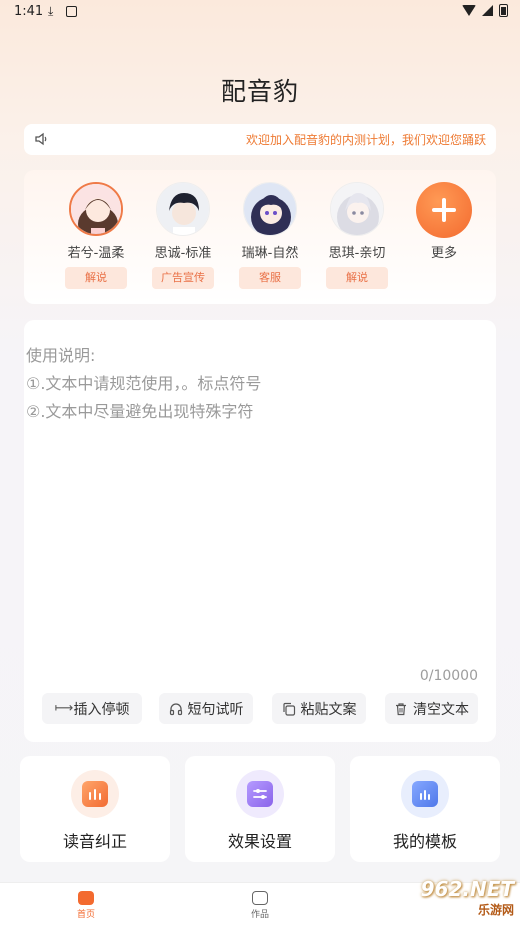 The image size is (520, 927). What do you see at coordinates (365, 140) in the screenshot?
I see `notice-text: 欢迎加入配音豹的内测计划，我们欢迎您踊跃` at bounding box center [365, 140].